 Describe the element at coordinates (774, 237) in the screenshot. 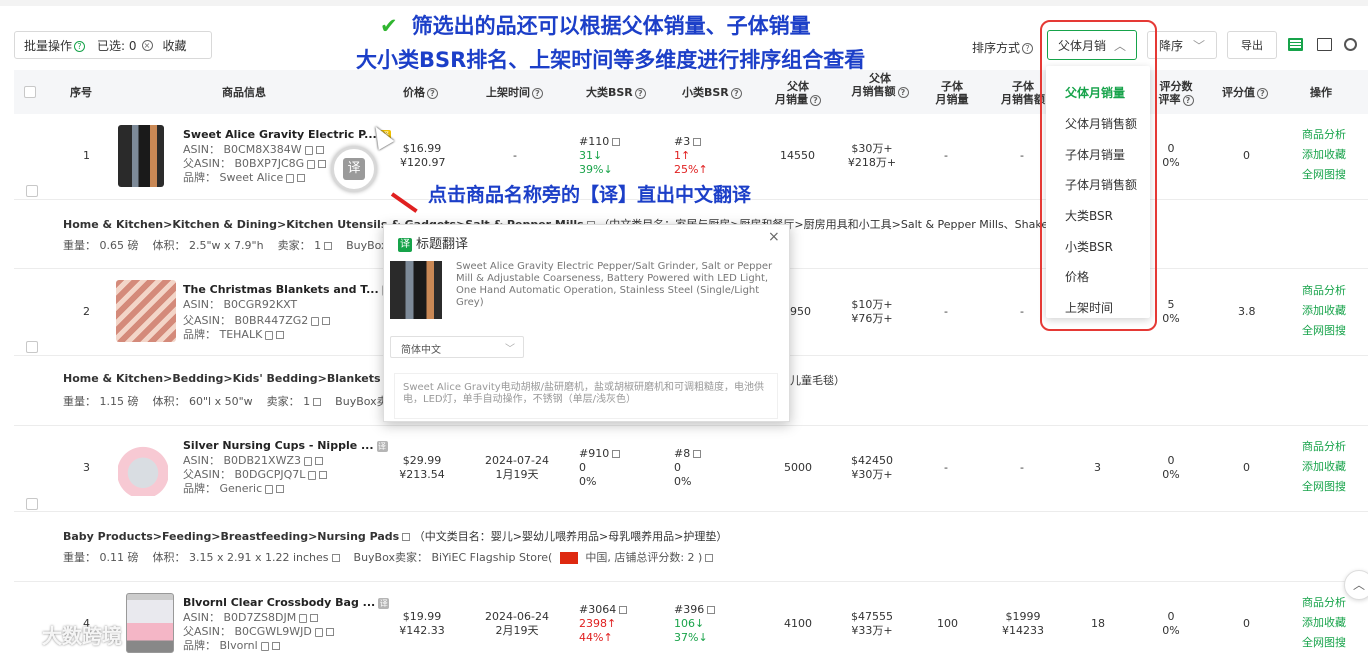

I see `close-icon: ×` at that location.